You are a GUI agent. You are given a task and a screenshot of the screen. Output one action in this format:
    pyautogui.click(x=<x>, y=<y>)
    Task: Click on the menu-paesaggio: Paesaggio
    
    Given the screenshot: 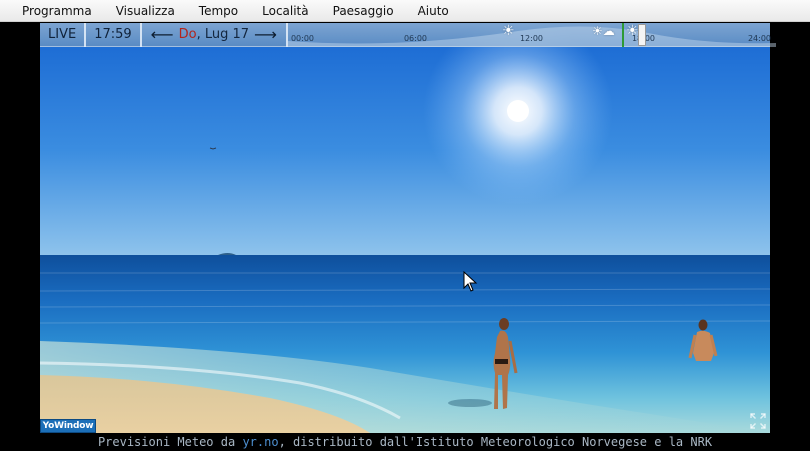 What is the action you would take?
    pyautogui.click(x=363, y=11)
    